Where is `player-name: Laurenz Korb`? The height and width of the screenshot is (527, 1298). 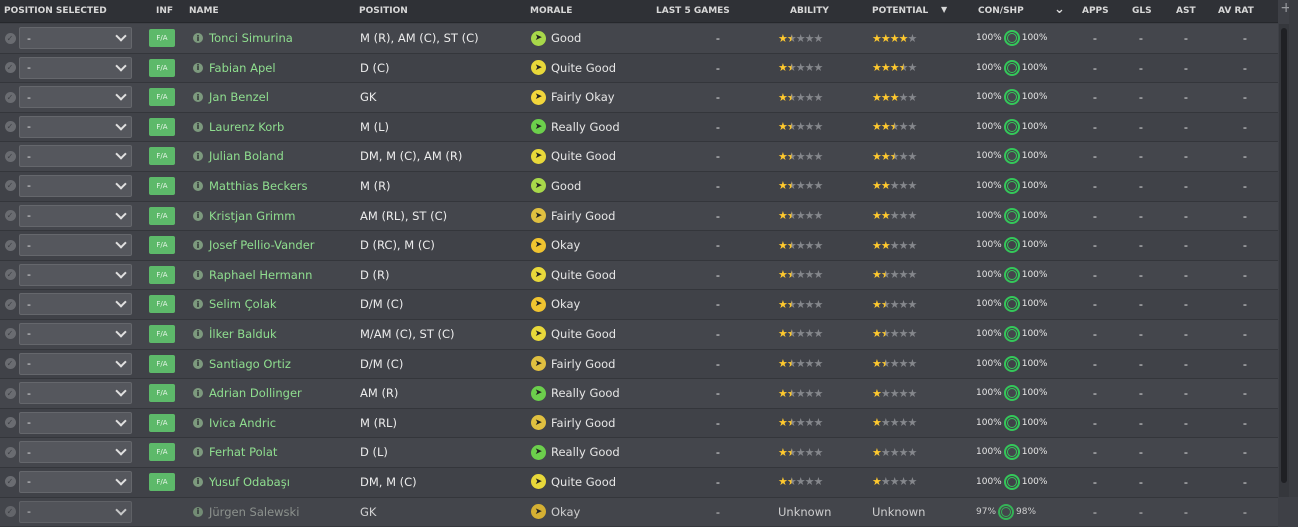
player-name: Laurenz Korb is located at coordinates (246, 127).